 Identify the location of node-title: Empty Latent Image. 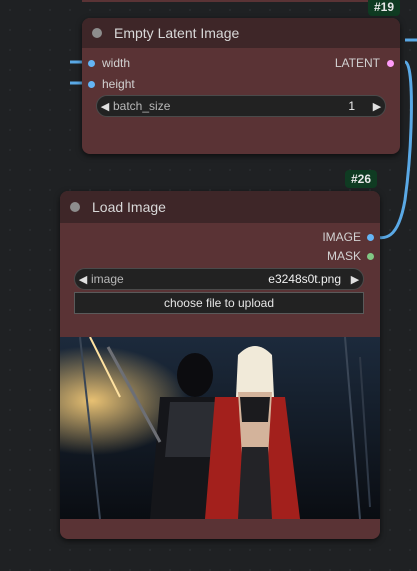
(177, 33).